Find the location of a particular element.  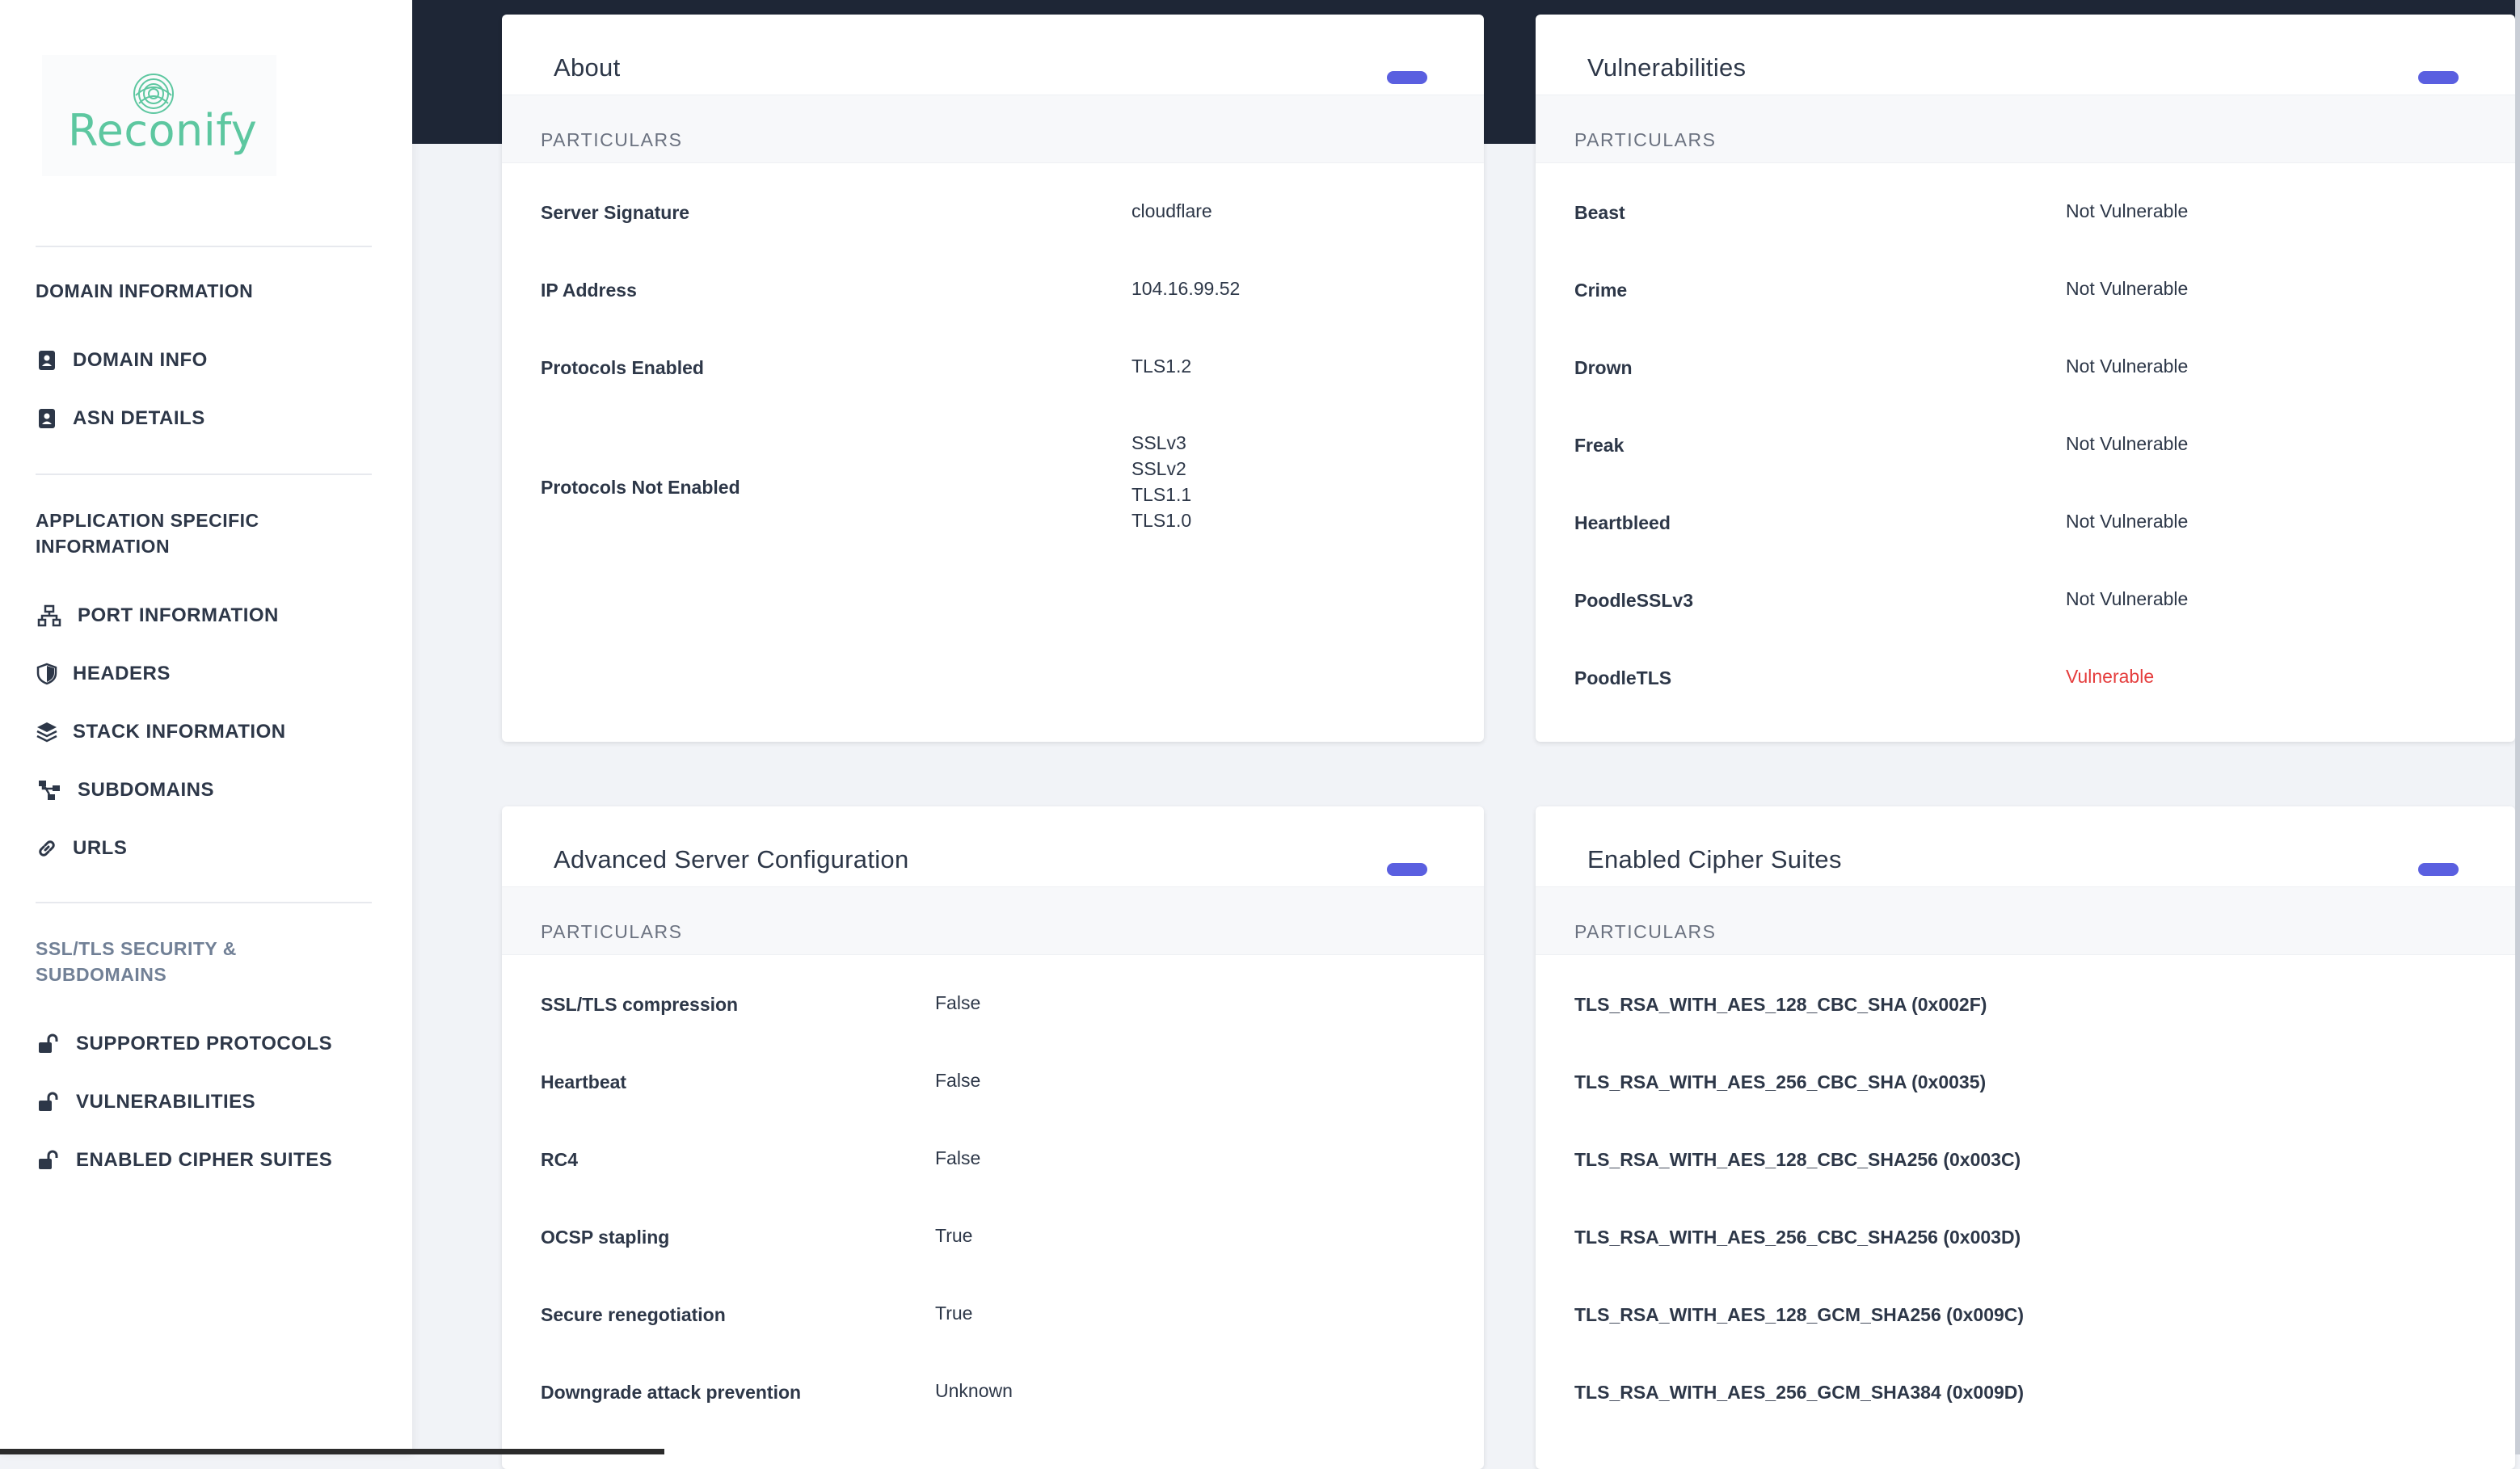

scrollbar is located at coordinates (2517, 727).